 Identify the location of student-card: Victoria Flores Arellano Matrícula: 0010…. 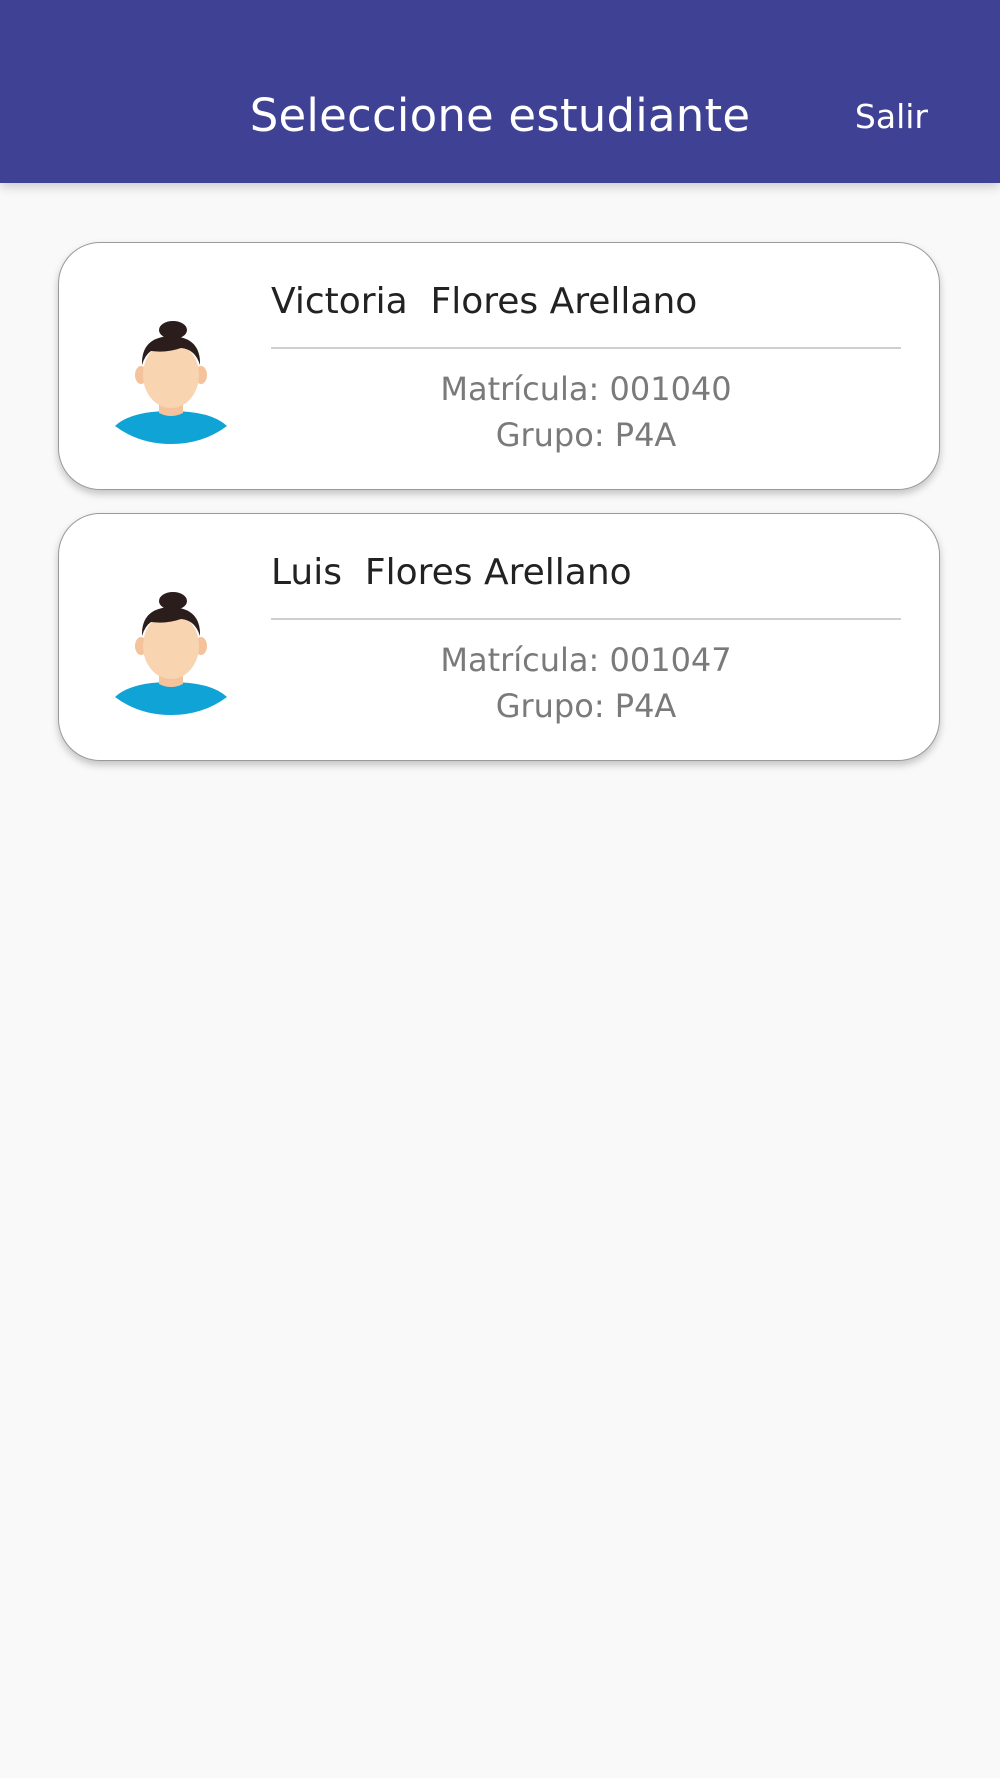
(499, 366).